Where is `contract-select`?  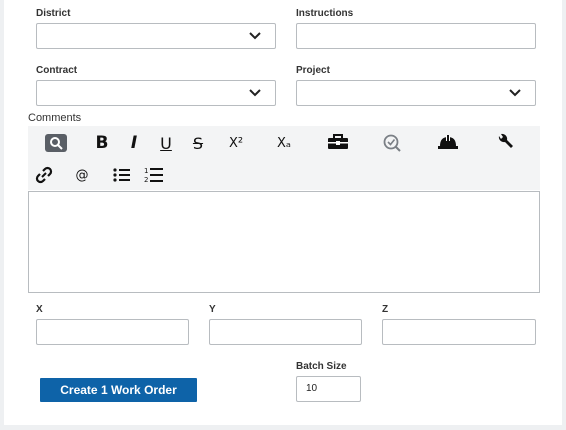 contract-select is located at coordinates (156, 93).